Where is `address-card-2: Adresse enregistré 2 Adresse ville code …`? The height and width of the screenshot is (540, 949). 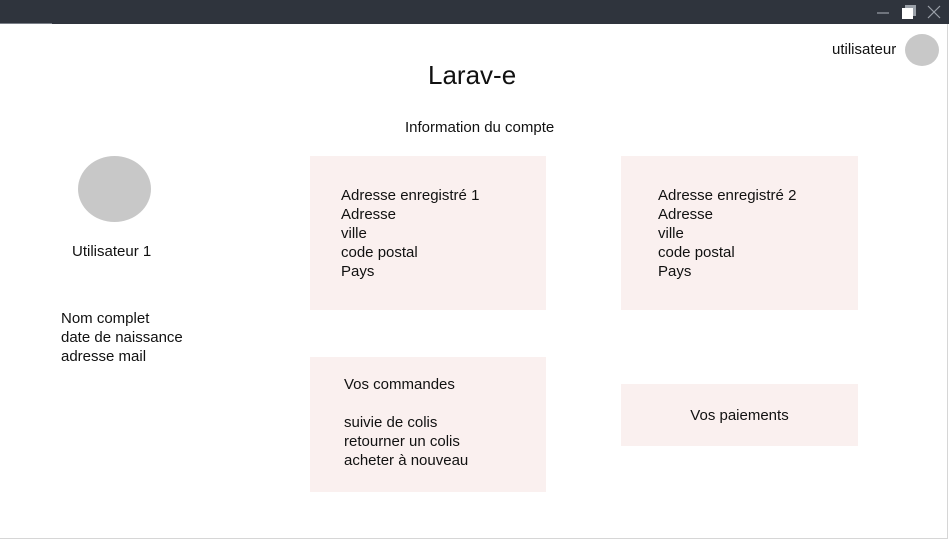 address-card-2: Adresse enregistré 2 Adresse ville code … is located at coordinates (739, 233).